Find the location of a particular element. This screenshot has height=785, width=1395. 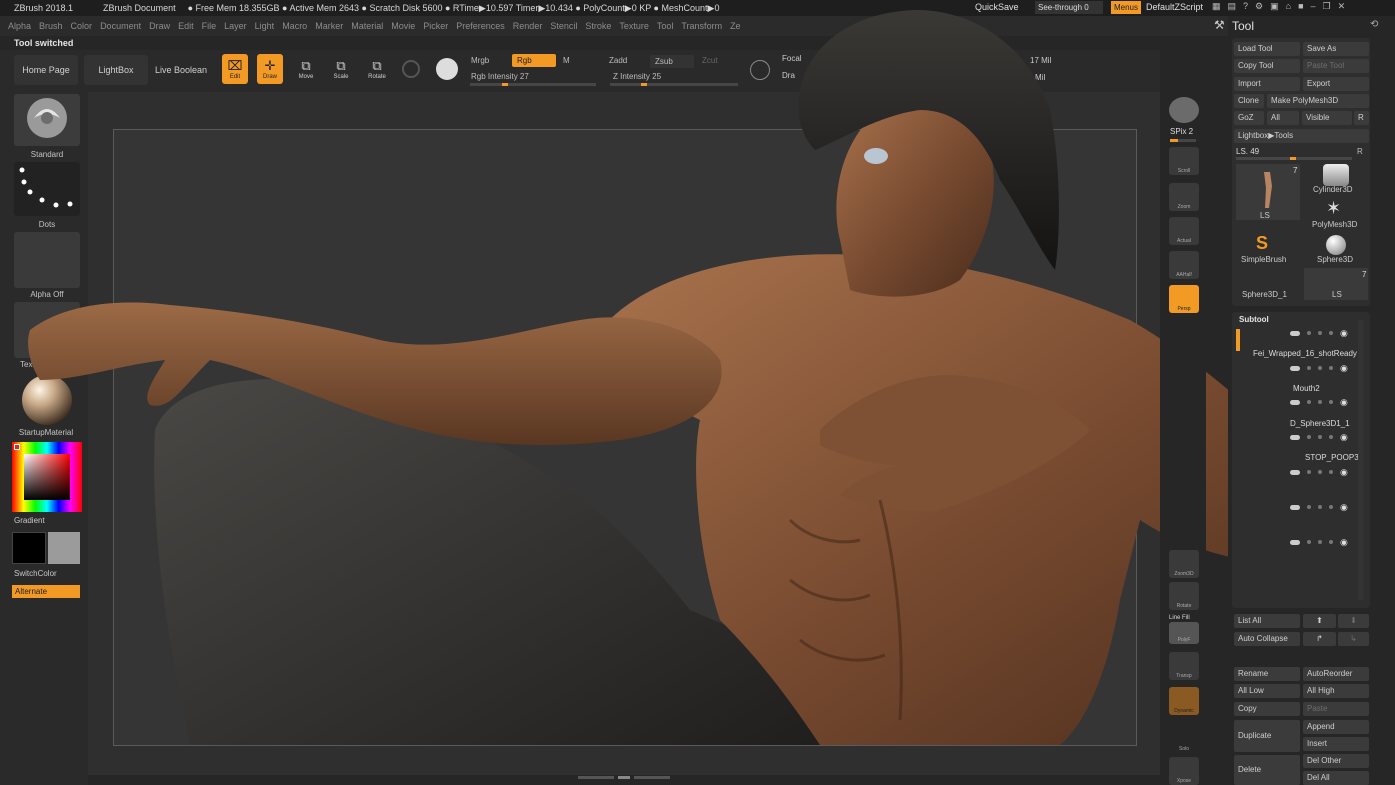

menu-item: Layer is located at coordinates (235, 26).